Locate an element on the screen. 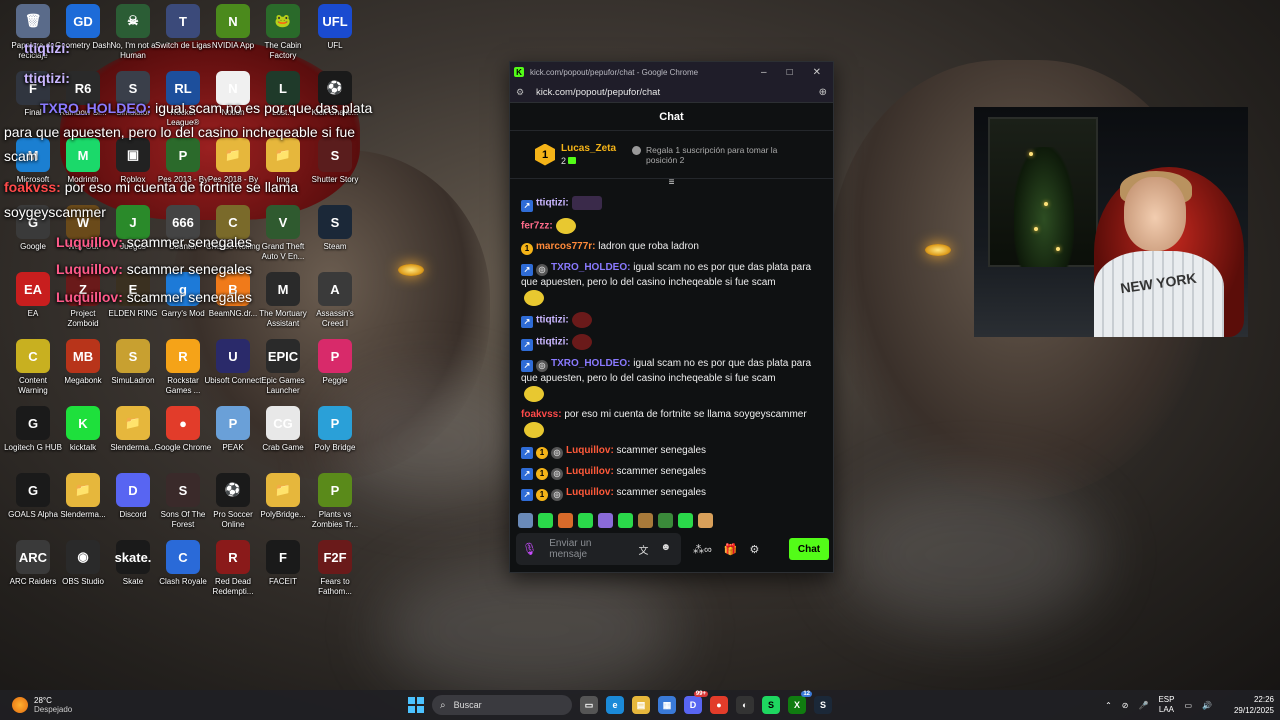 The height and width of the screenshot is (720, 1280). site-info-icon: ⚙ is located at coordinates (522, 92).